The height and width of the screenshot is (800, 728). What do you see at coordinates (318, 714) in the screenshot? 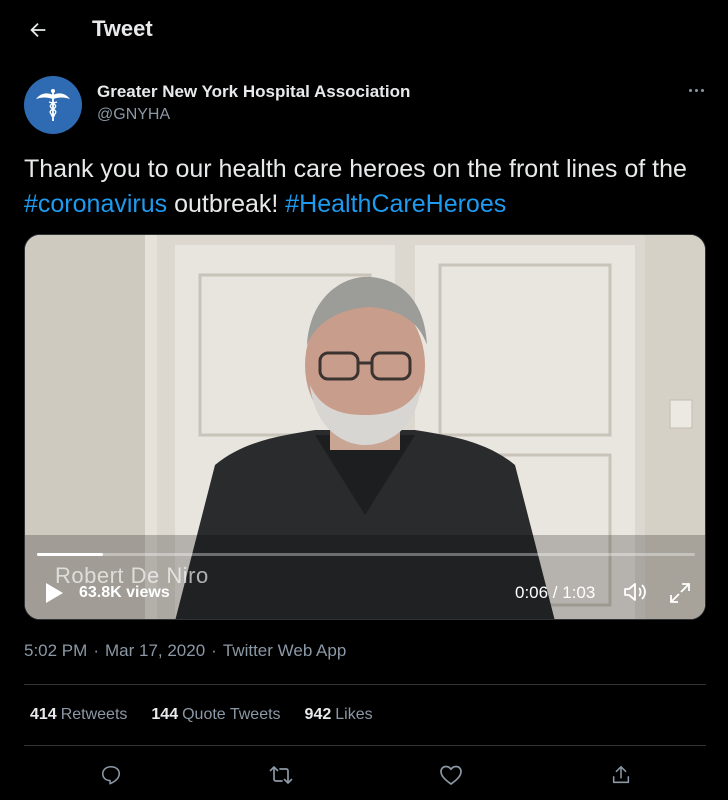
I see `likes-count: 942` at bounding box center [318, 714].